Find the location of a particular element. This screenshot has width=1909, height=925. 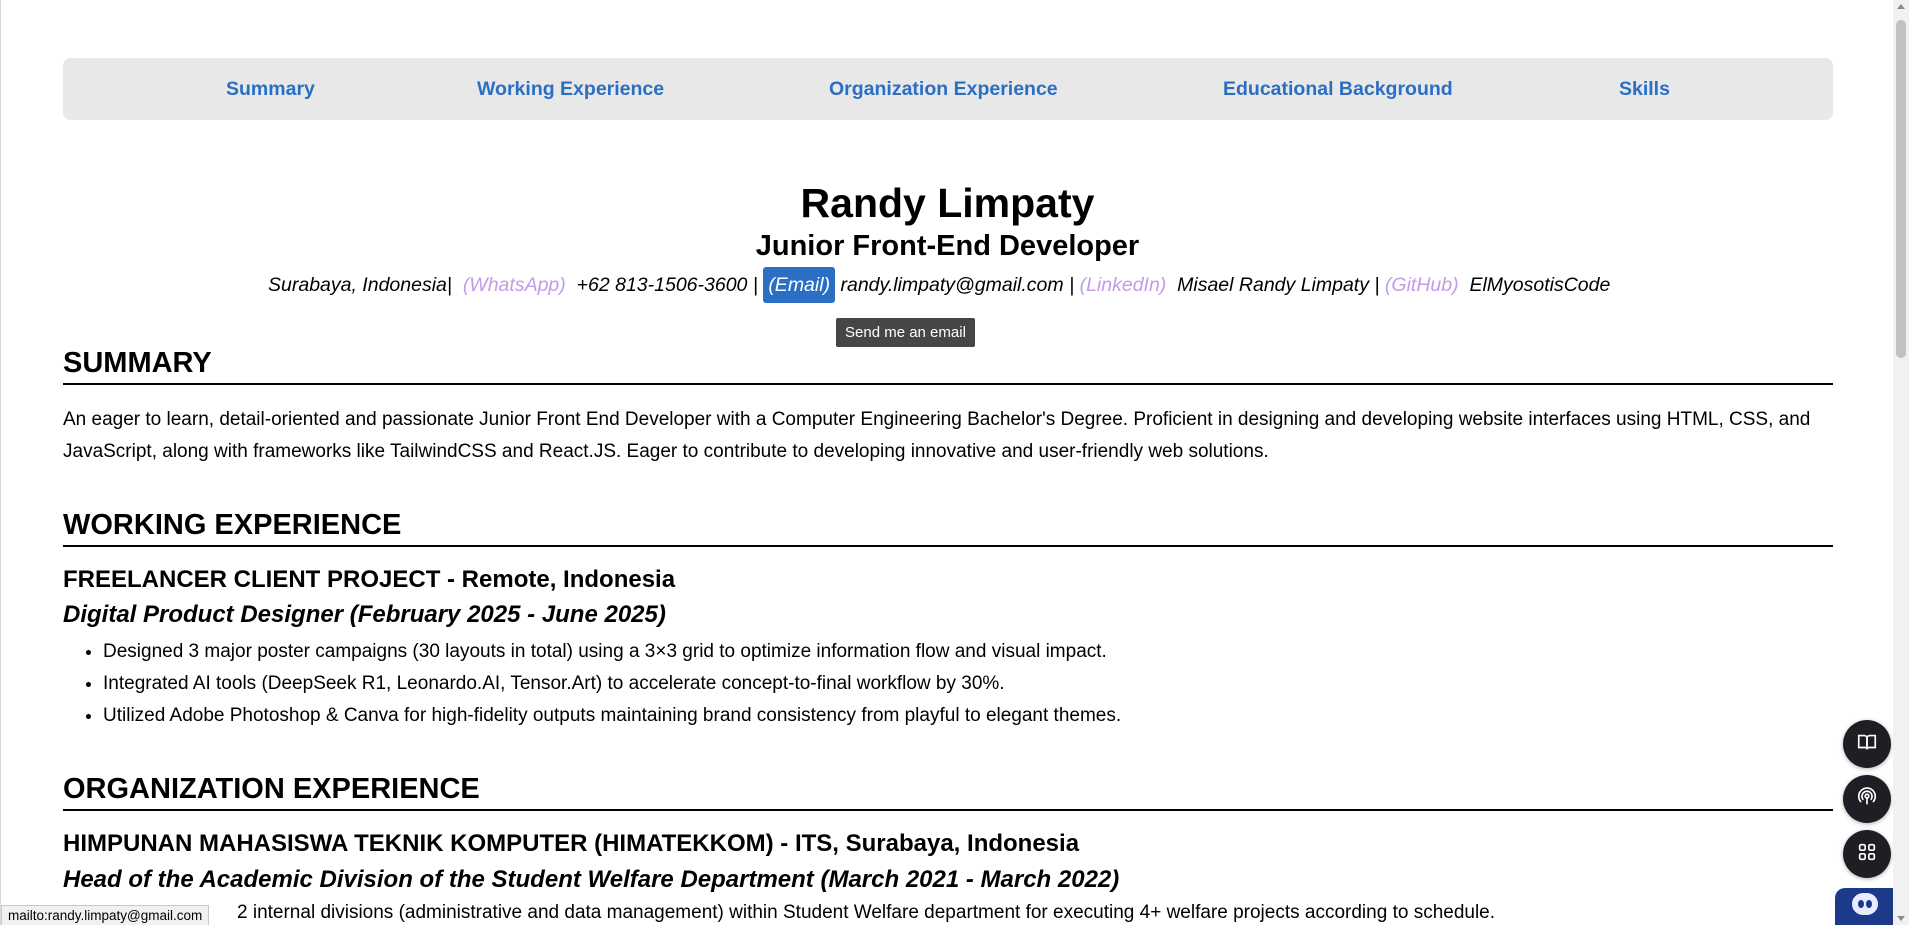

job-role: Junior Front-End Developer is located at coordinates (947, 246).